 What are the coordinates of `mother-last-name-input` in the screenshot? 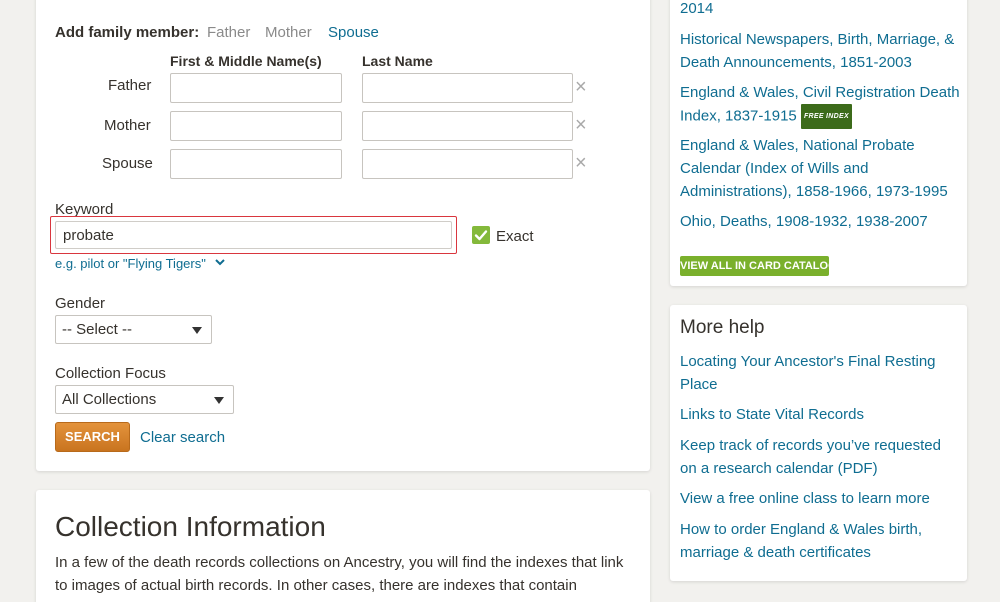 It's located at (467, 126).